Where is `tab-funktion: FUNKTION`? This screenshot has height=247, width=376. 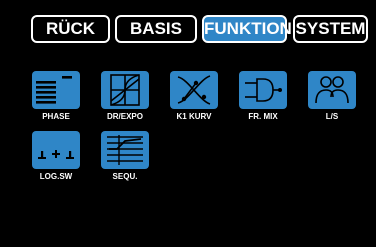
tab-funktion: FUNKTION is located at coordinates (247, 29).